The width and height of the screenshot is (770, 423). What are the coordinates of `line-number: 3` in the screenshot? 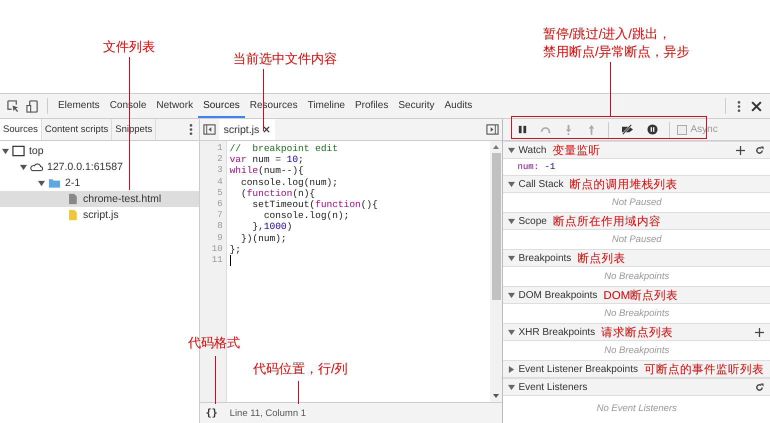 It's located at (220, 171).